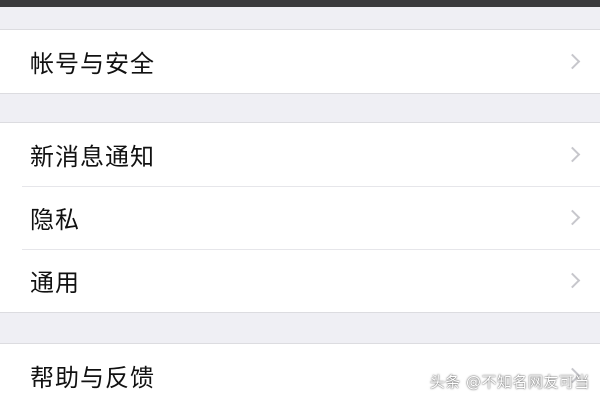  I want to click on row-label: 帮助与反馈, so click(92, 378).